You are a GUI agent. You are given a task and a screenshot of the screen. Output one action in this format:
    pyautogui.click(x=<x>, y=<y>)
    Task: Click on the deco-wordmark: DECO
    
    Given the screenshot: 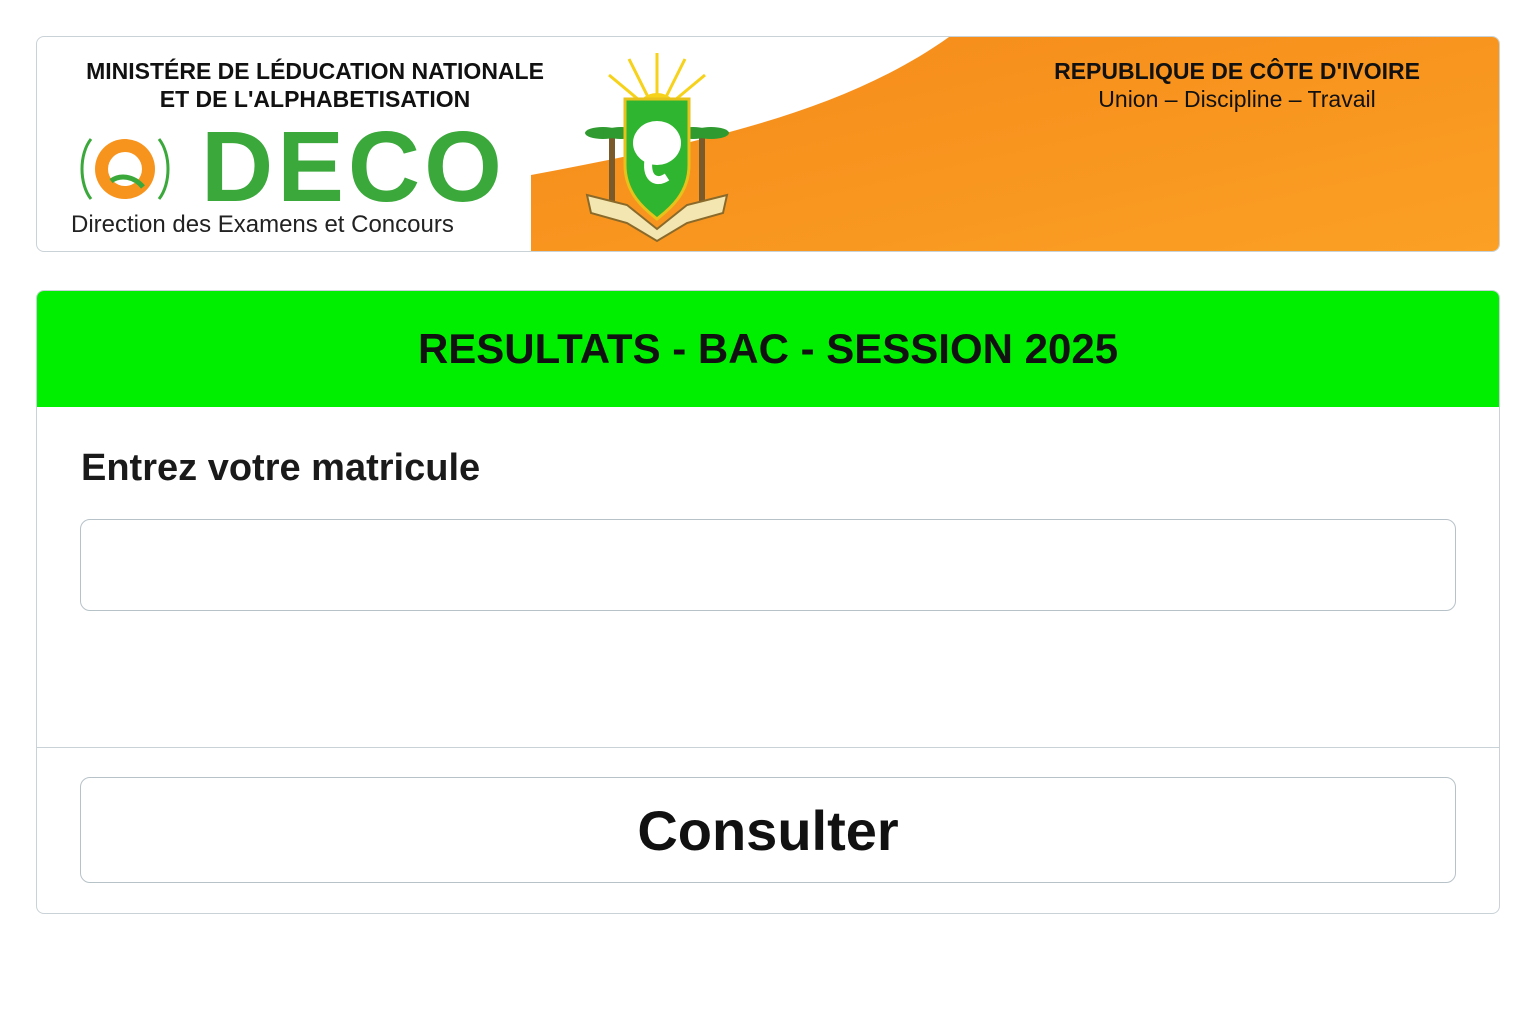 What is the action you would take?
    pyautogui.click(x=353, y=167)
    